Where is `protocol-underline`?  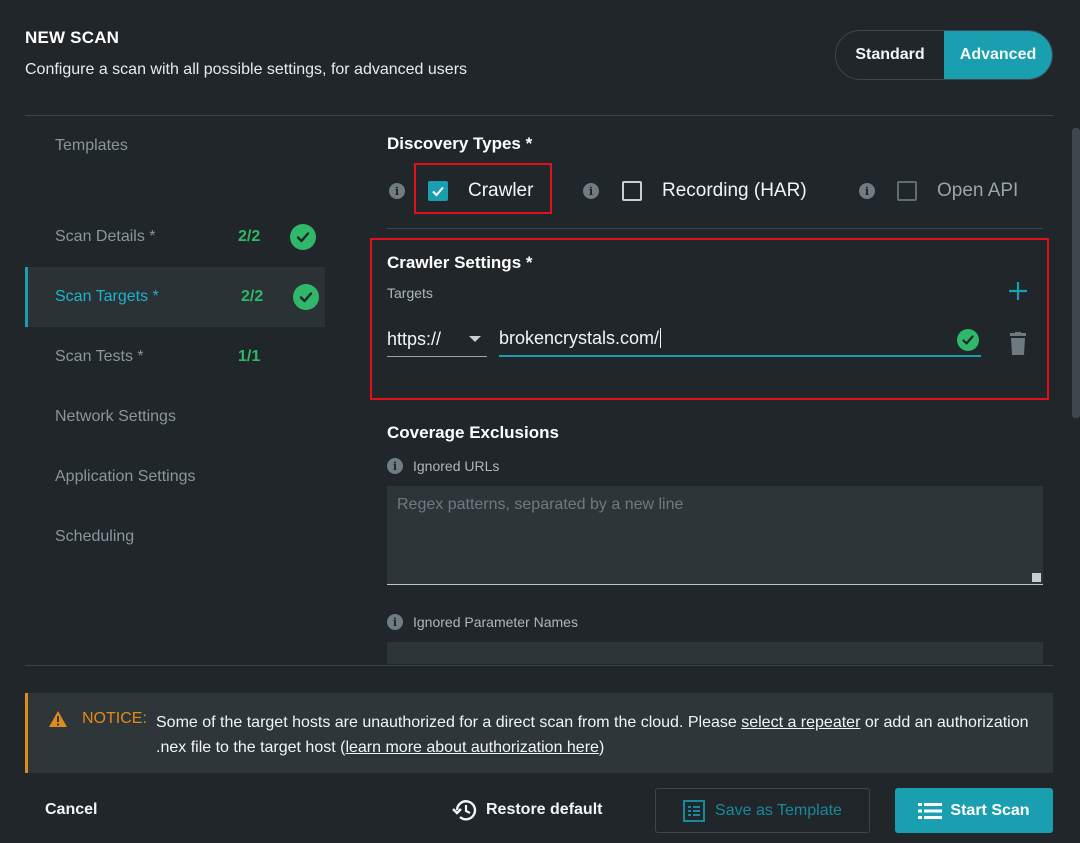 protocol-underline is located at coordinates (437, 356).